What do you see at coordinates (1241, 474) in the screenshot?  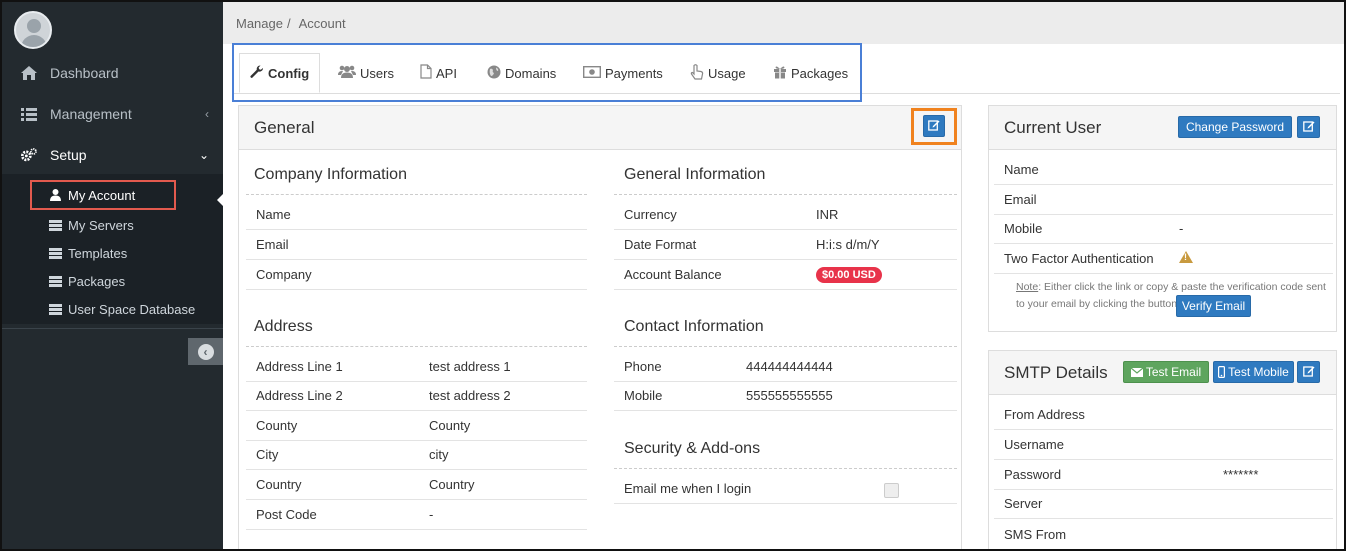 I see `row-value: *******` at bounding box center [1241, 474].